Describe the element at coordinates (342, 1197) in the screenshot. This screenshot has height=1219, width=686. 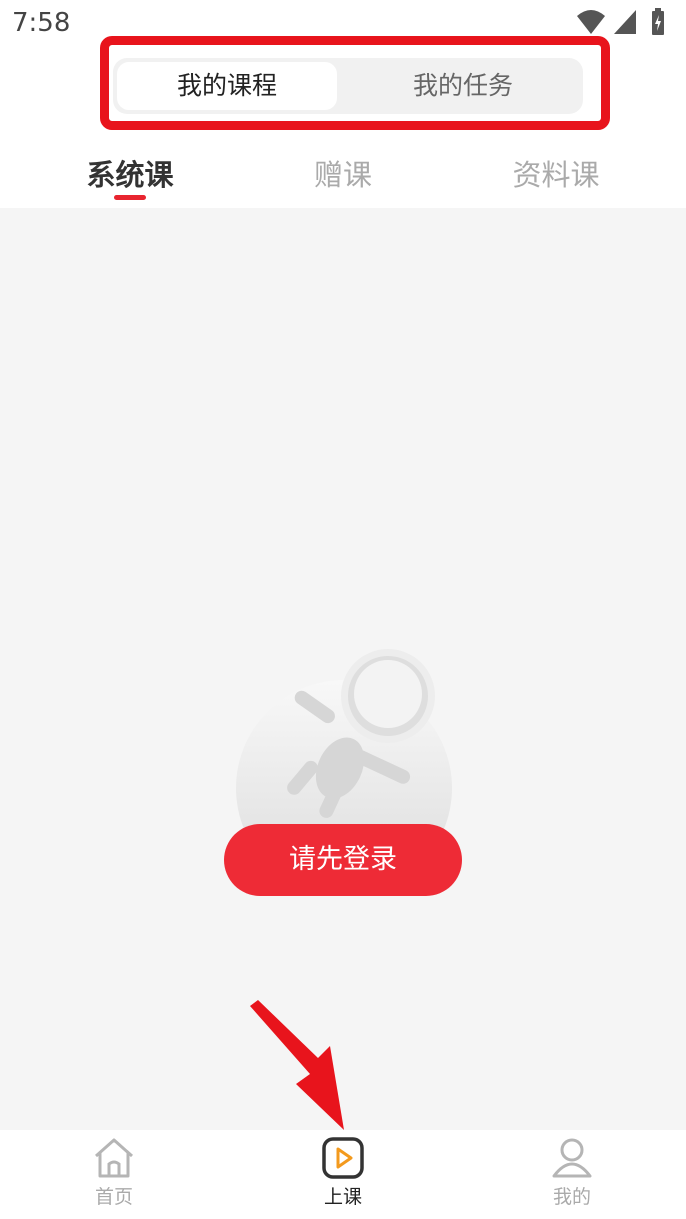
I see `nav-class-label: 上课` at that location.